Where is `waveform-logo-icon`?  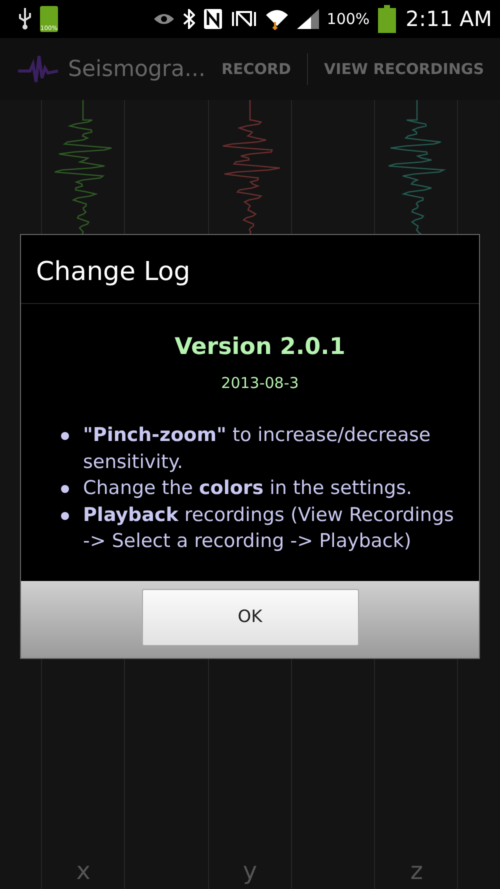 waveform-logo-icon is located at coordinates (38, 69).